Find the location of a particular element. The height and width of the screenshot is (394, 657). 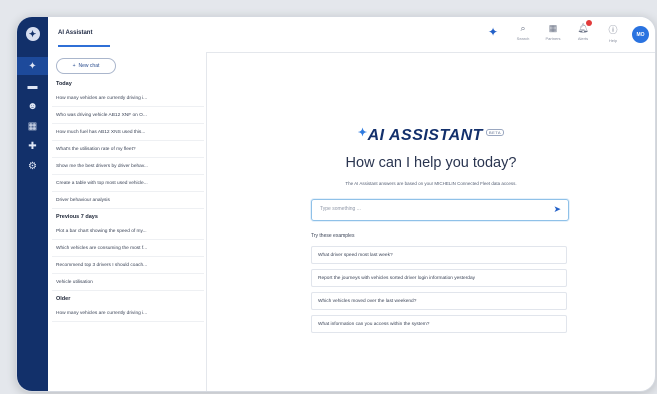

avatar: MO is located at coordinates (640, 34).